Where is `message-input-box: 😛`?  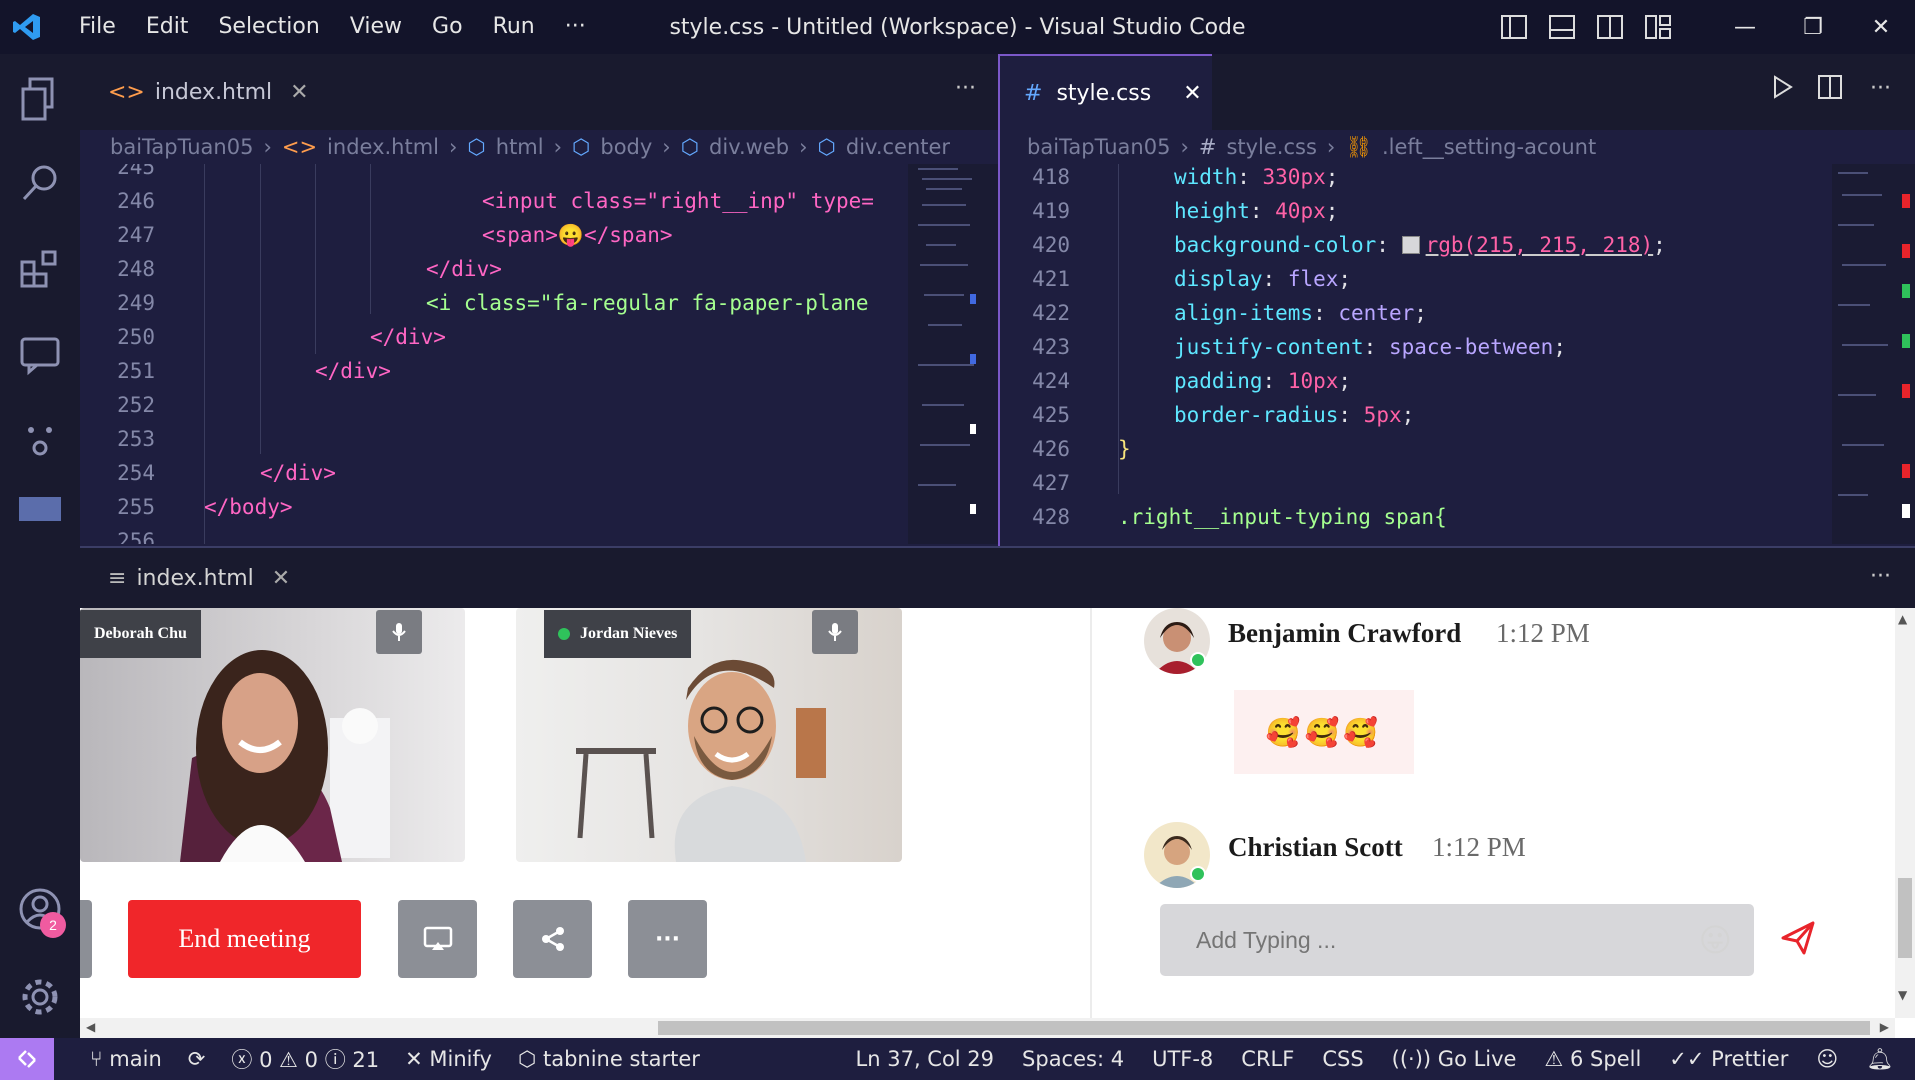
message-input-box: 😛 is located at coordinates (1457, 940).